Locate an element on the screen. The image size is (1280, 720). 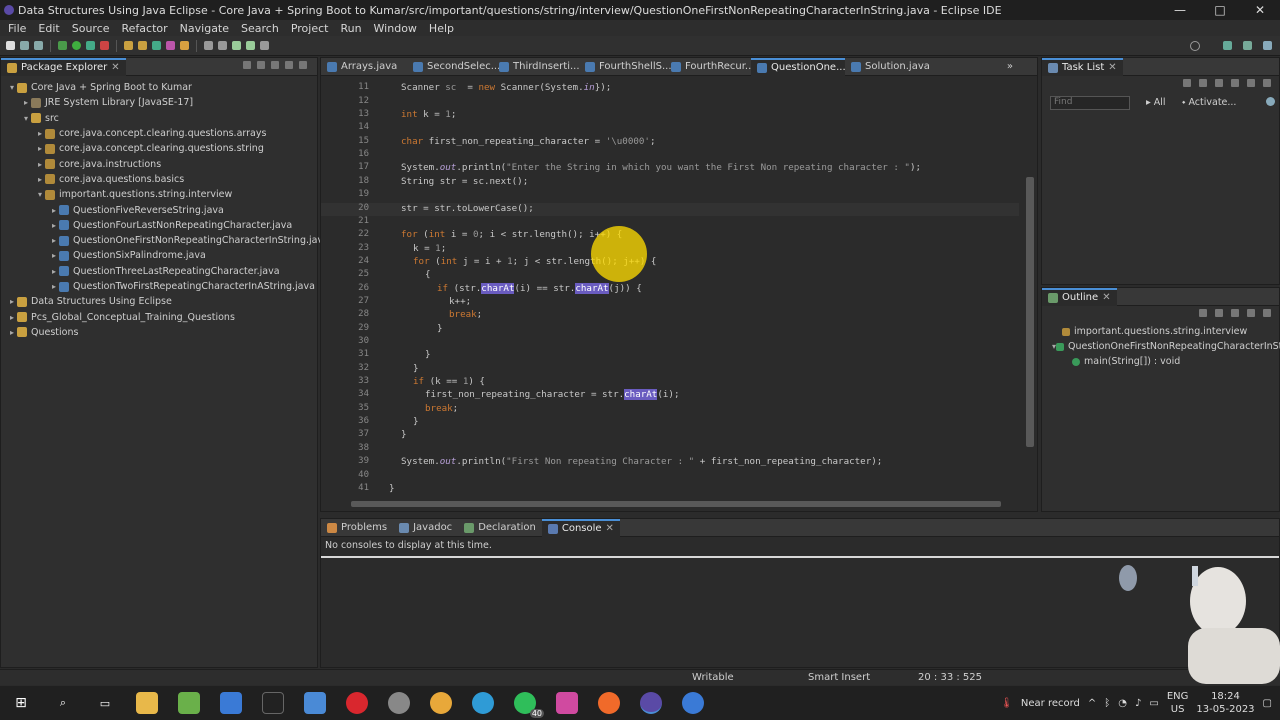
collapse-all-icon is located at coordinates (247, 65).